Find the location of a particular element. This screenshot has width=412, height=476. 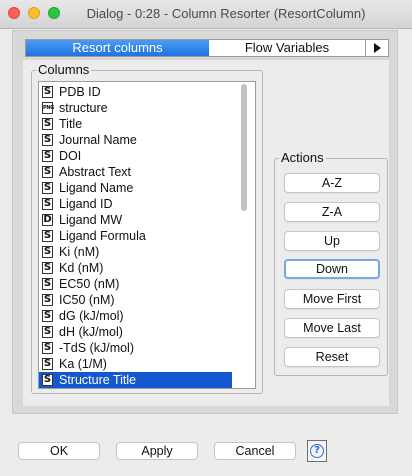

column-list-item: S Abstract Text is located at coordinates (135, 172).